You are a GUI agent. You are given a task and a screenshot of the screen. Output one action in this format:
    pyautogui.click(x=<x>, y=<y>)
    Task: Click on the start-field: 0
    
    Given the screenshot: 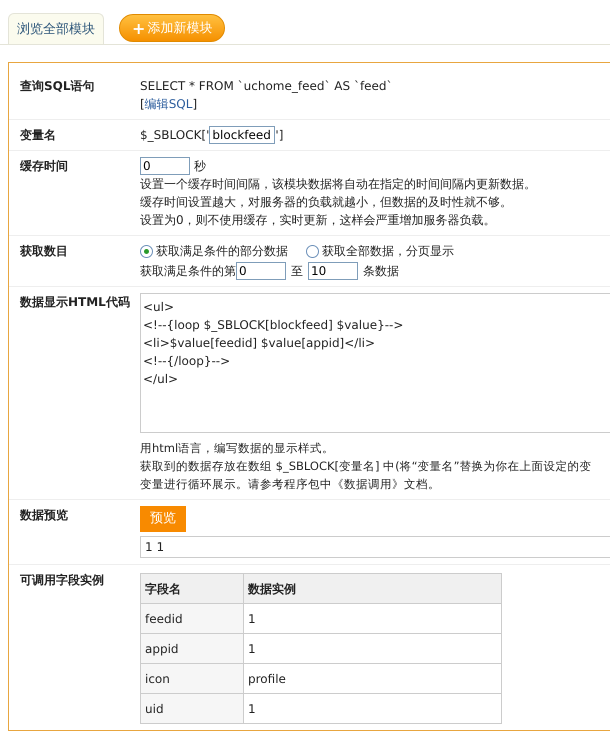 What is the action you would take?
    pyautogui.click(x=261, y=271)
    